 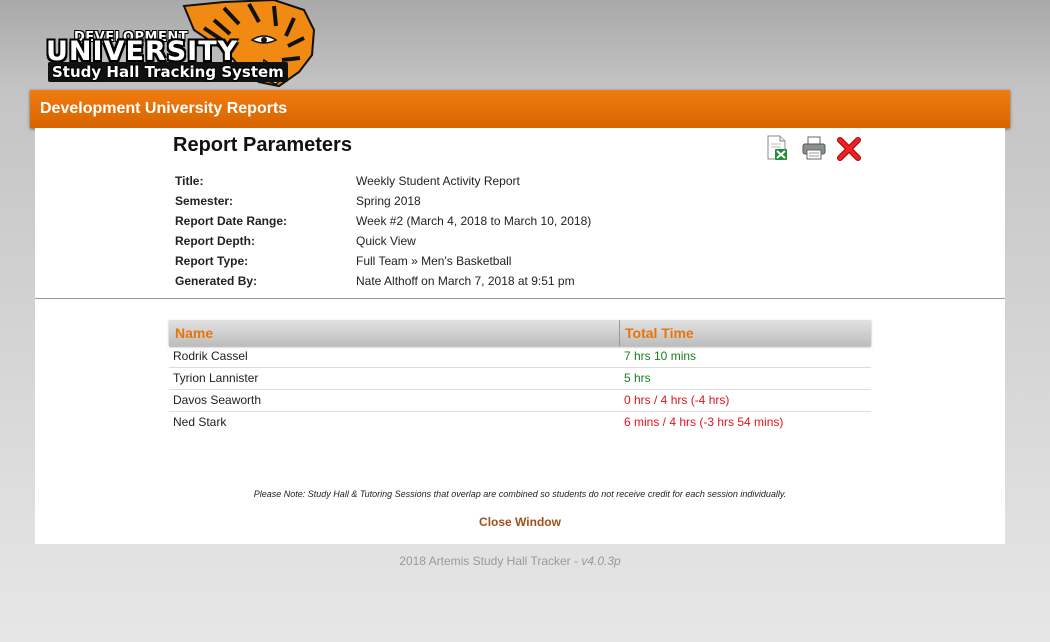 I want to click on close-window-label: Close Window, so click(x=520, y=522).